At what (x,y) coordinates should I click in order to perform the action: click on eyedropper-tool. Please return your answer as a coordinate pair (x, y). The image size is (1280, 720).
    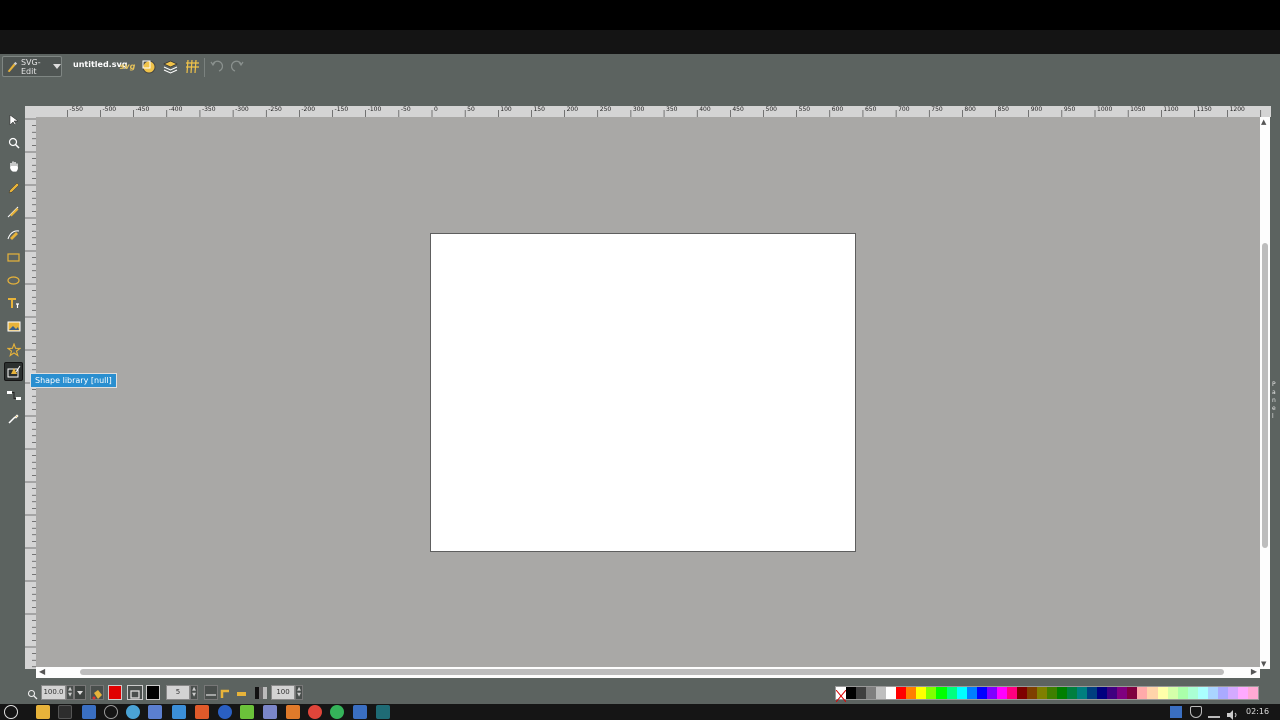
    Looking at the image, I should click on (13, 418).